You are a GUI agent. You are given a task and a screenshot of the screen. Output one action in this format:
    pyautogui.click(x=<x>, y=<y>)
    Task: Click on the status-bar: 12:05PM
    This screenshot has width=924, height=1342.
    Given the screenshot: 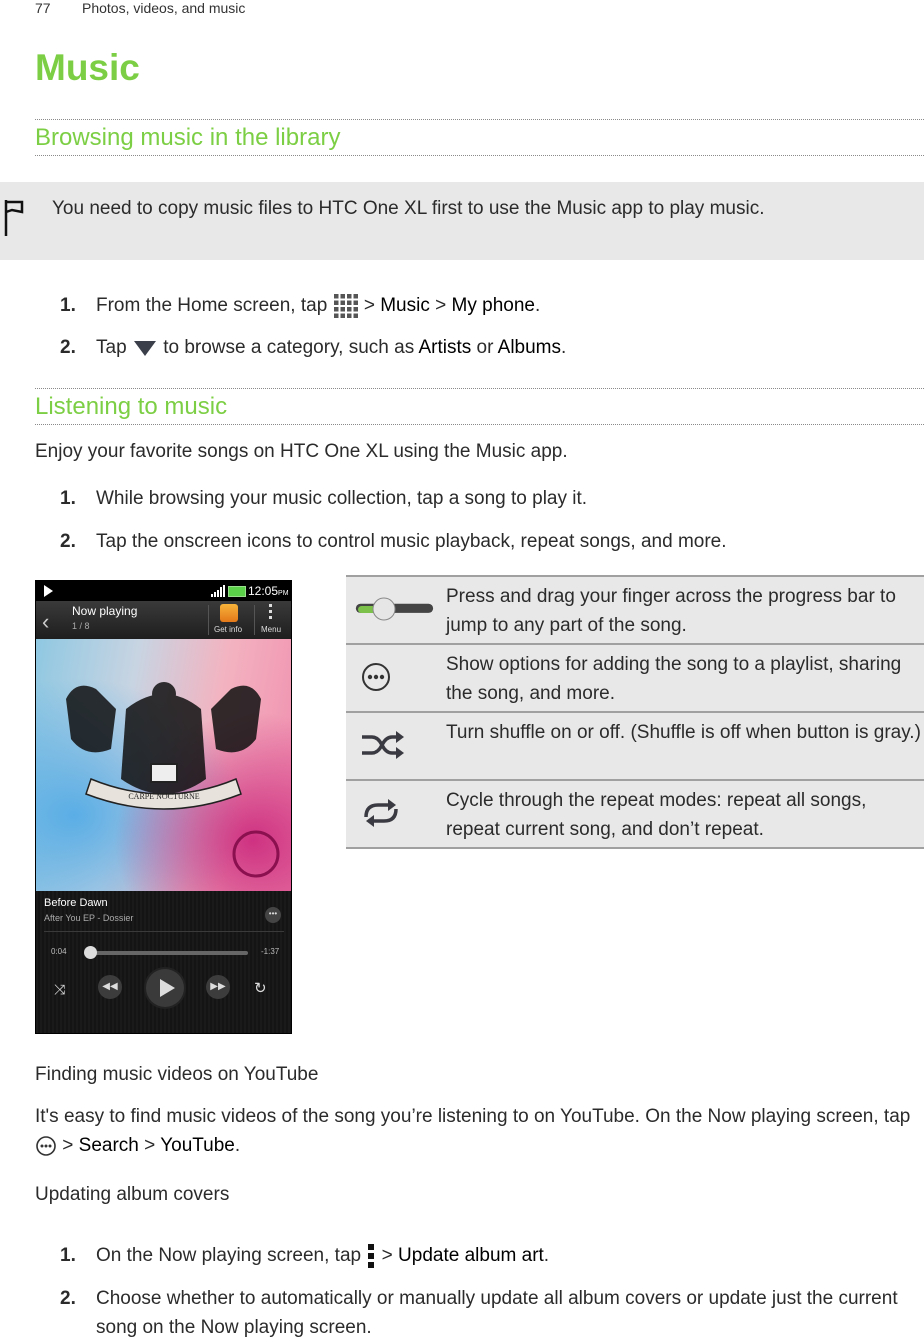 What is the action you would take?
    pyautogui.click(x=163, y=591)
    